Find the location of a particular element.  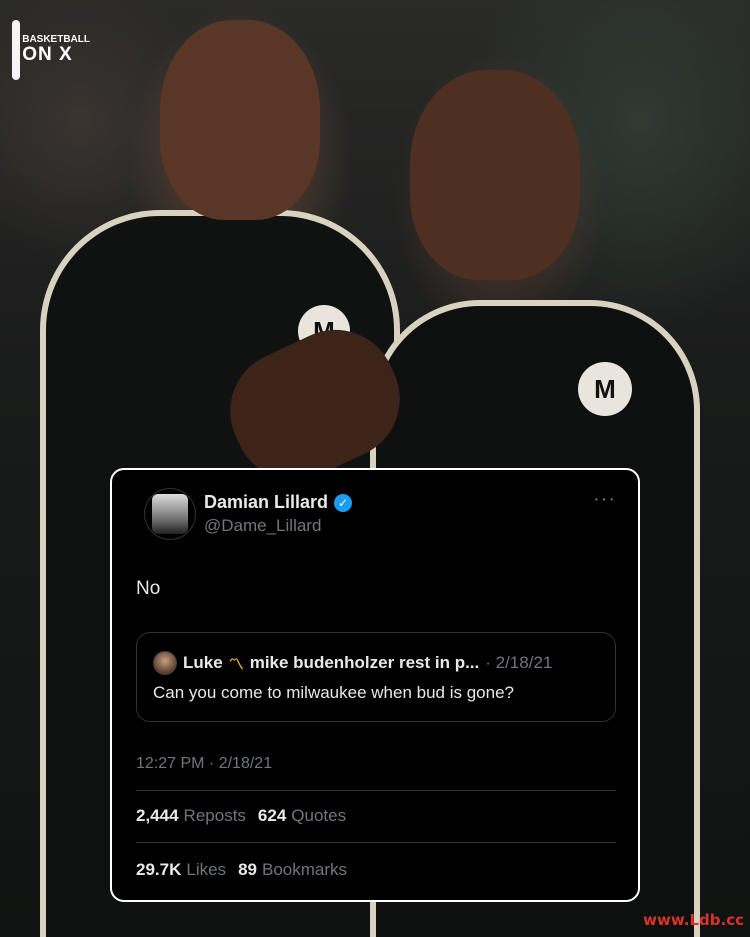

more-options-icon: ··· is located at coordinates (604, 499).